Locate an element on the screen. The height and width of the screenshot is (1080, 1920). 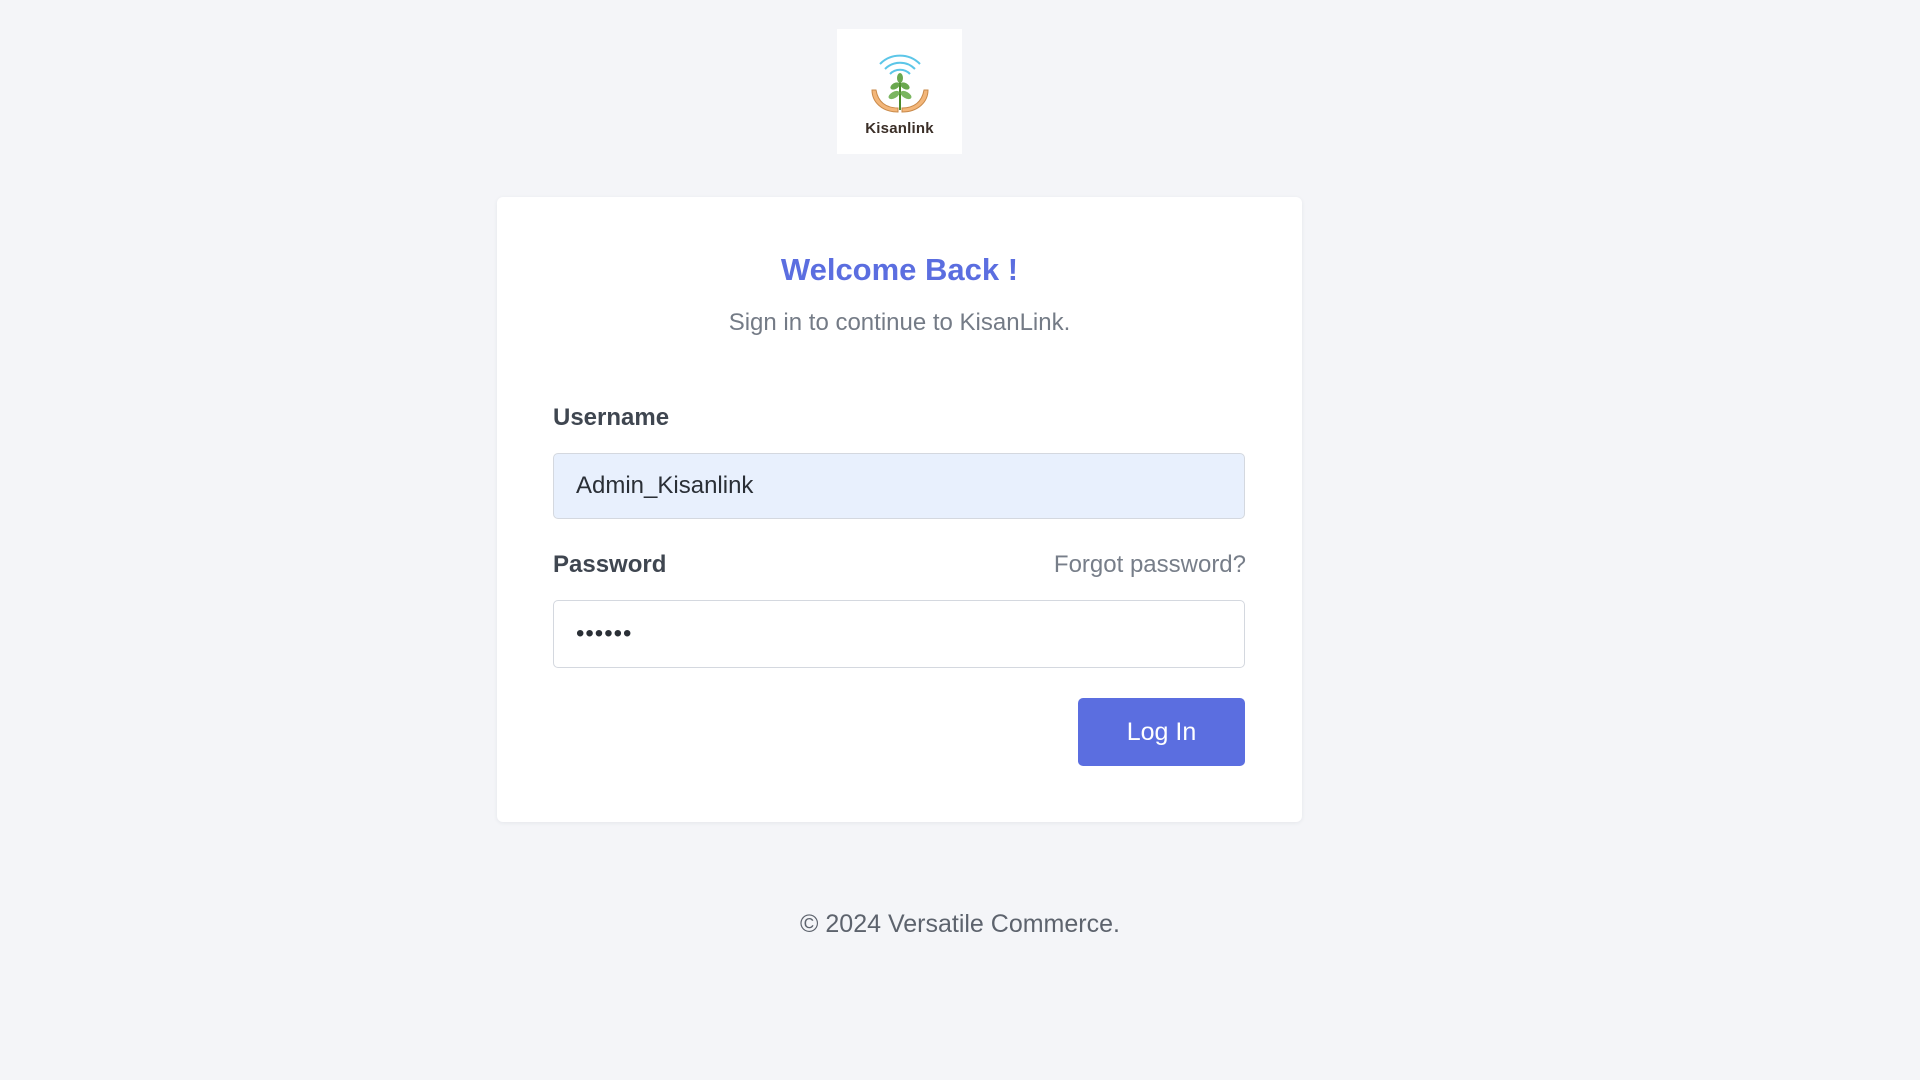
plant-in-hands-icon is located at coordinates (899, 83).